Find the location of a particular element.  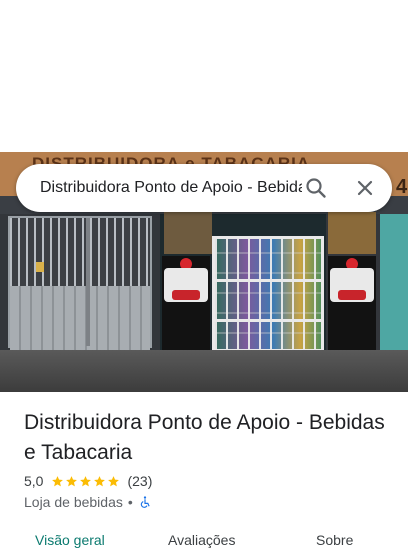

rating-row: 5,0 (23) is located at coordinates (88, 481).